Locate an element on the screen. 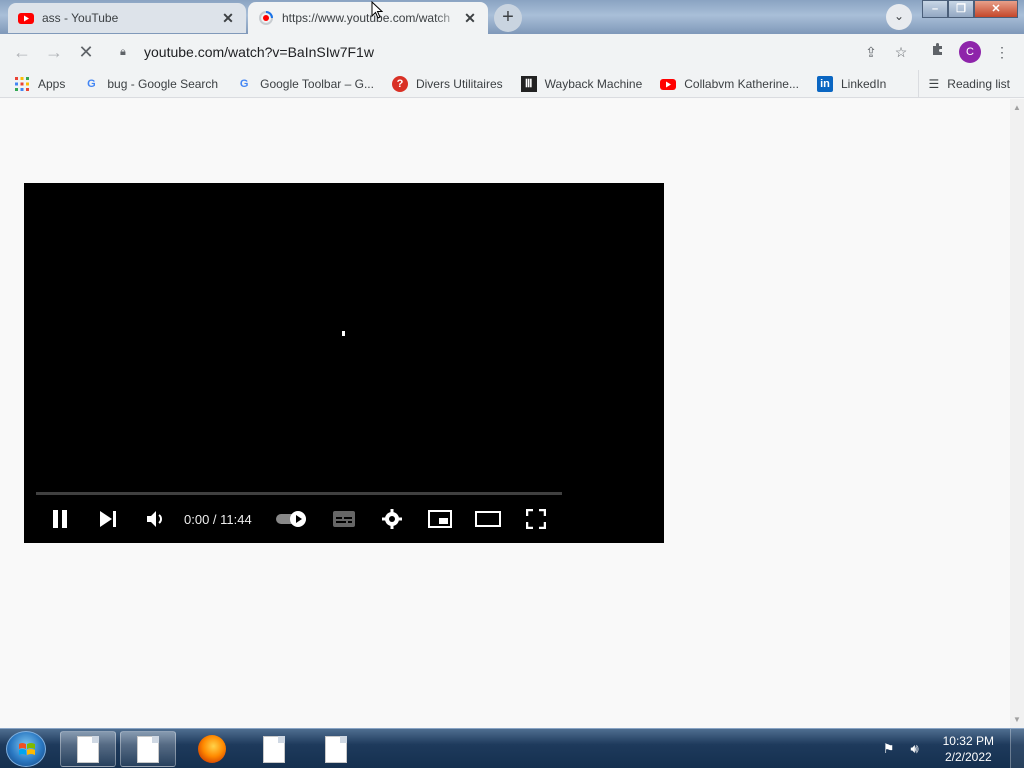 This screenshot has width=1024, height=768. firefox-icon is located at coordinates (212, 749).